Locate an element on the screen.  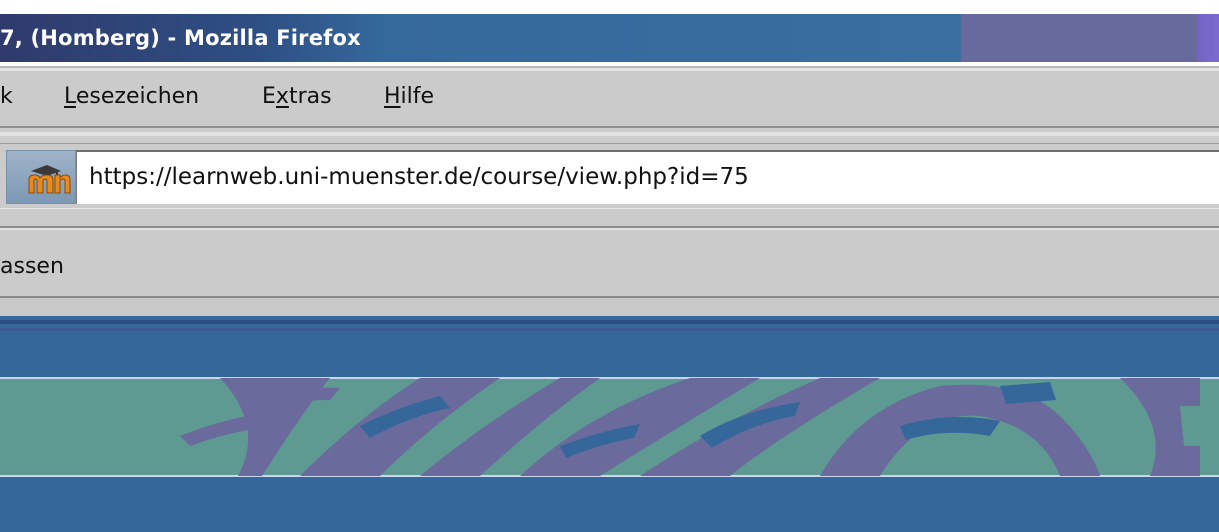
menu-item-lesezeichen: Lesezeichen is located at coordinates (131, 96).